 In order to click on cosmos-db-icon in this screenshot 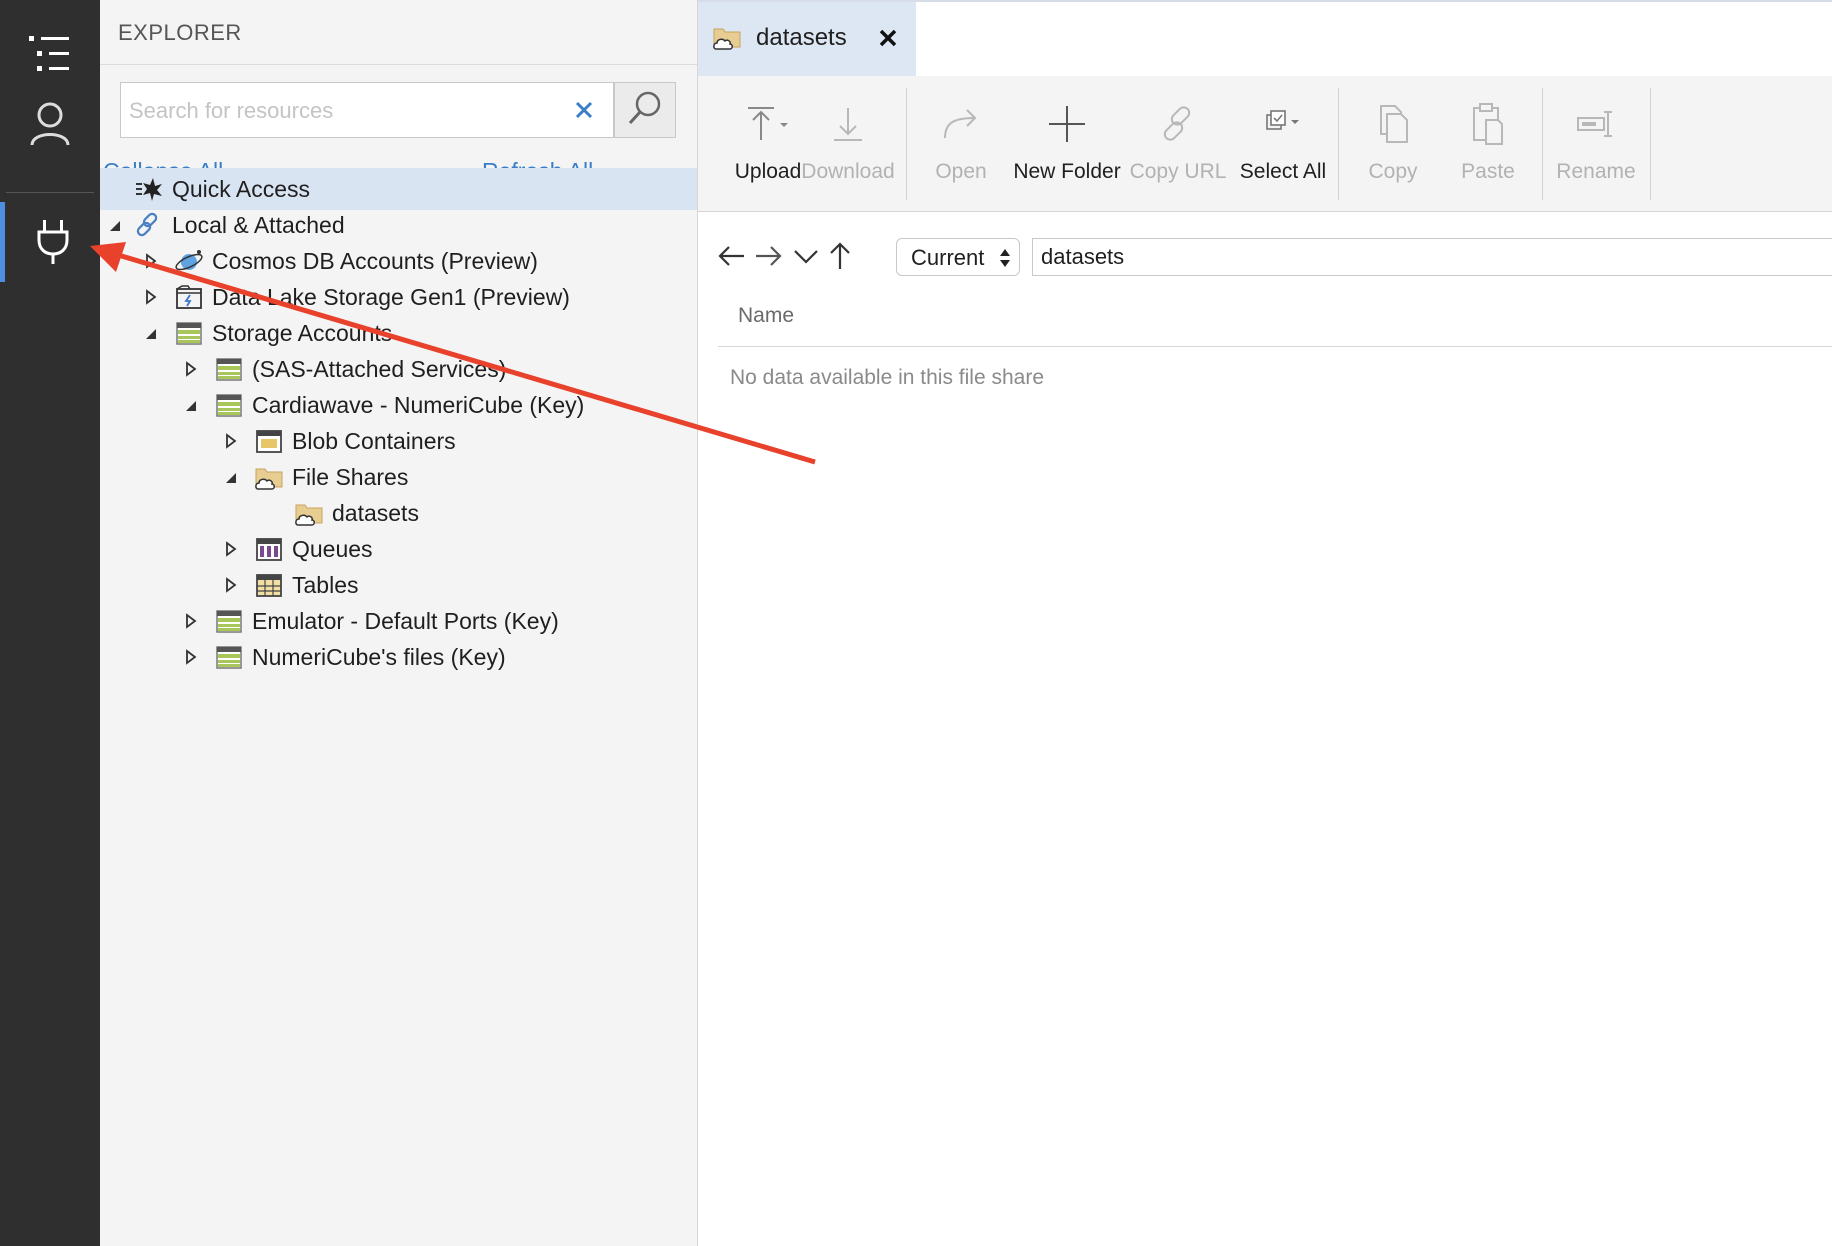, I will do `click(189, 261)`.